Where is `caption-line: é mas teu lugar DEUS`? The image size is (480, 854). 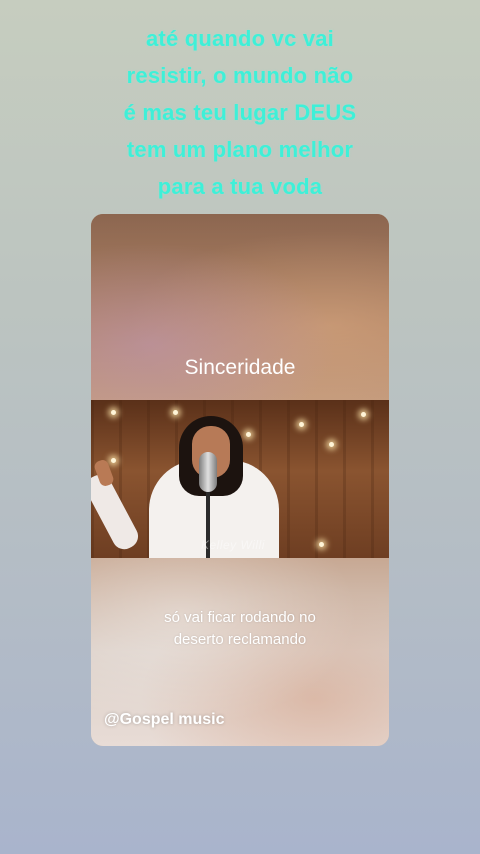 caption-line: é mas teu lugar DEUS is located at coordinates (240, 112).